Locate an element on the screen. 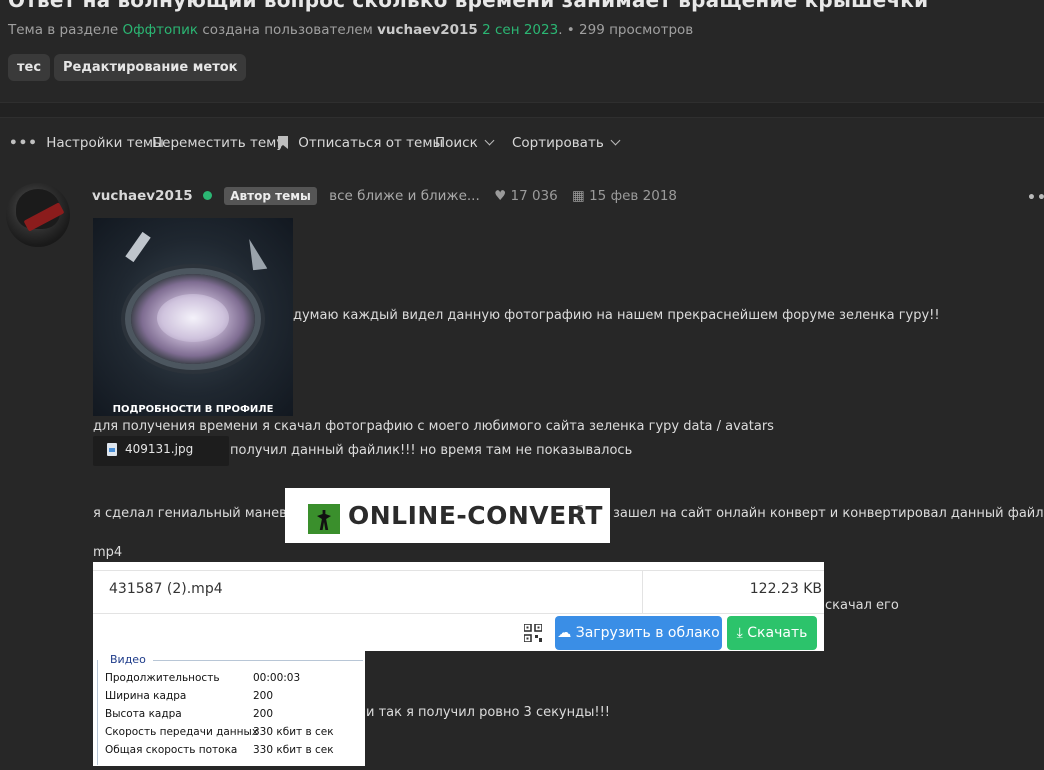 The height and width of the screenshot is (770, 1044). download-button: ⤓ Скачать is located at coordinates (772, 633).